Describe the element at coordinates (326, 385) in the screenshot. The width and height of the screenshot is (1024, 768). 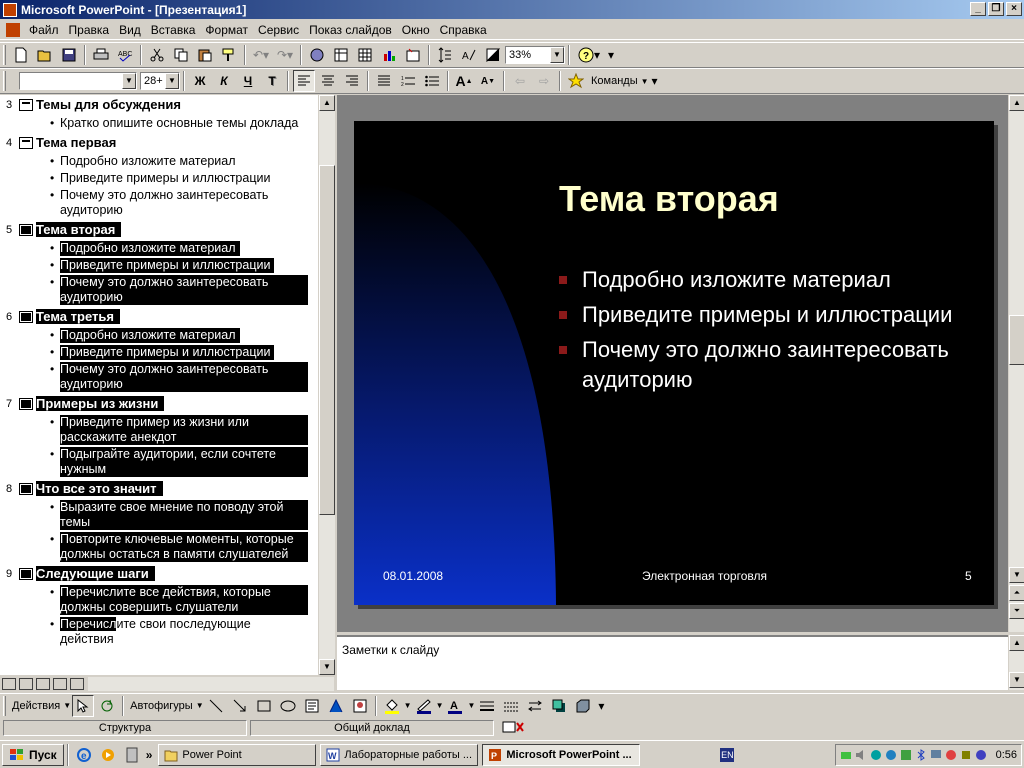
I see `outline-scrollbar: ▲ ▼` at that location.